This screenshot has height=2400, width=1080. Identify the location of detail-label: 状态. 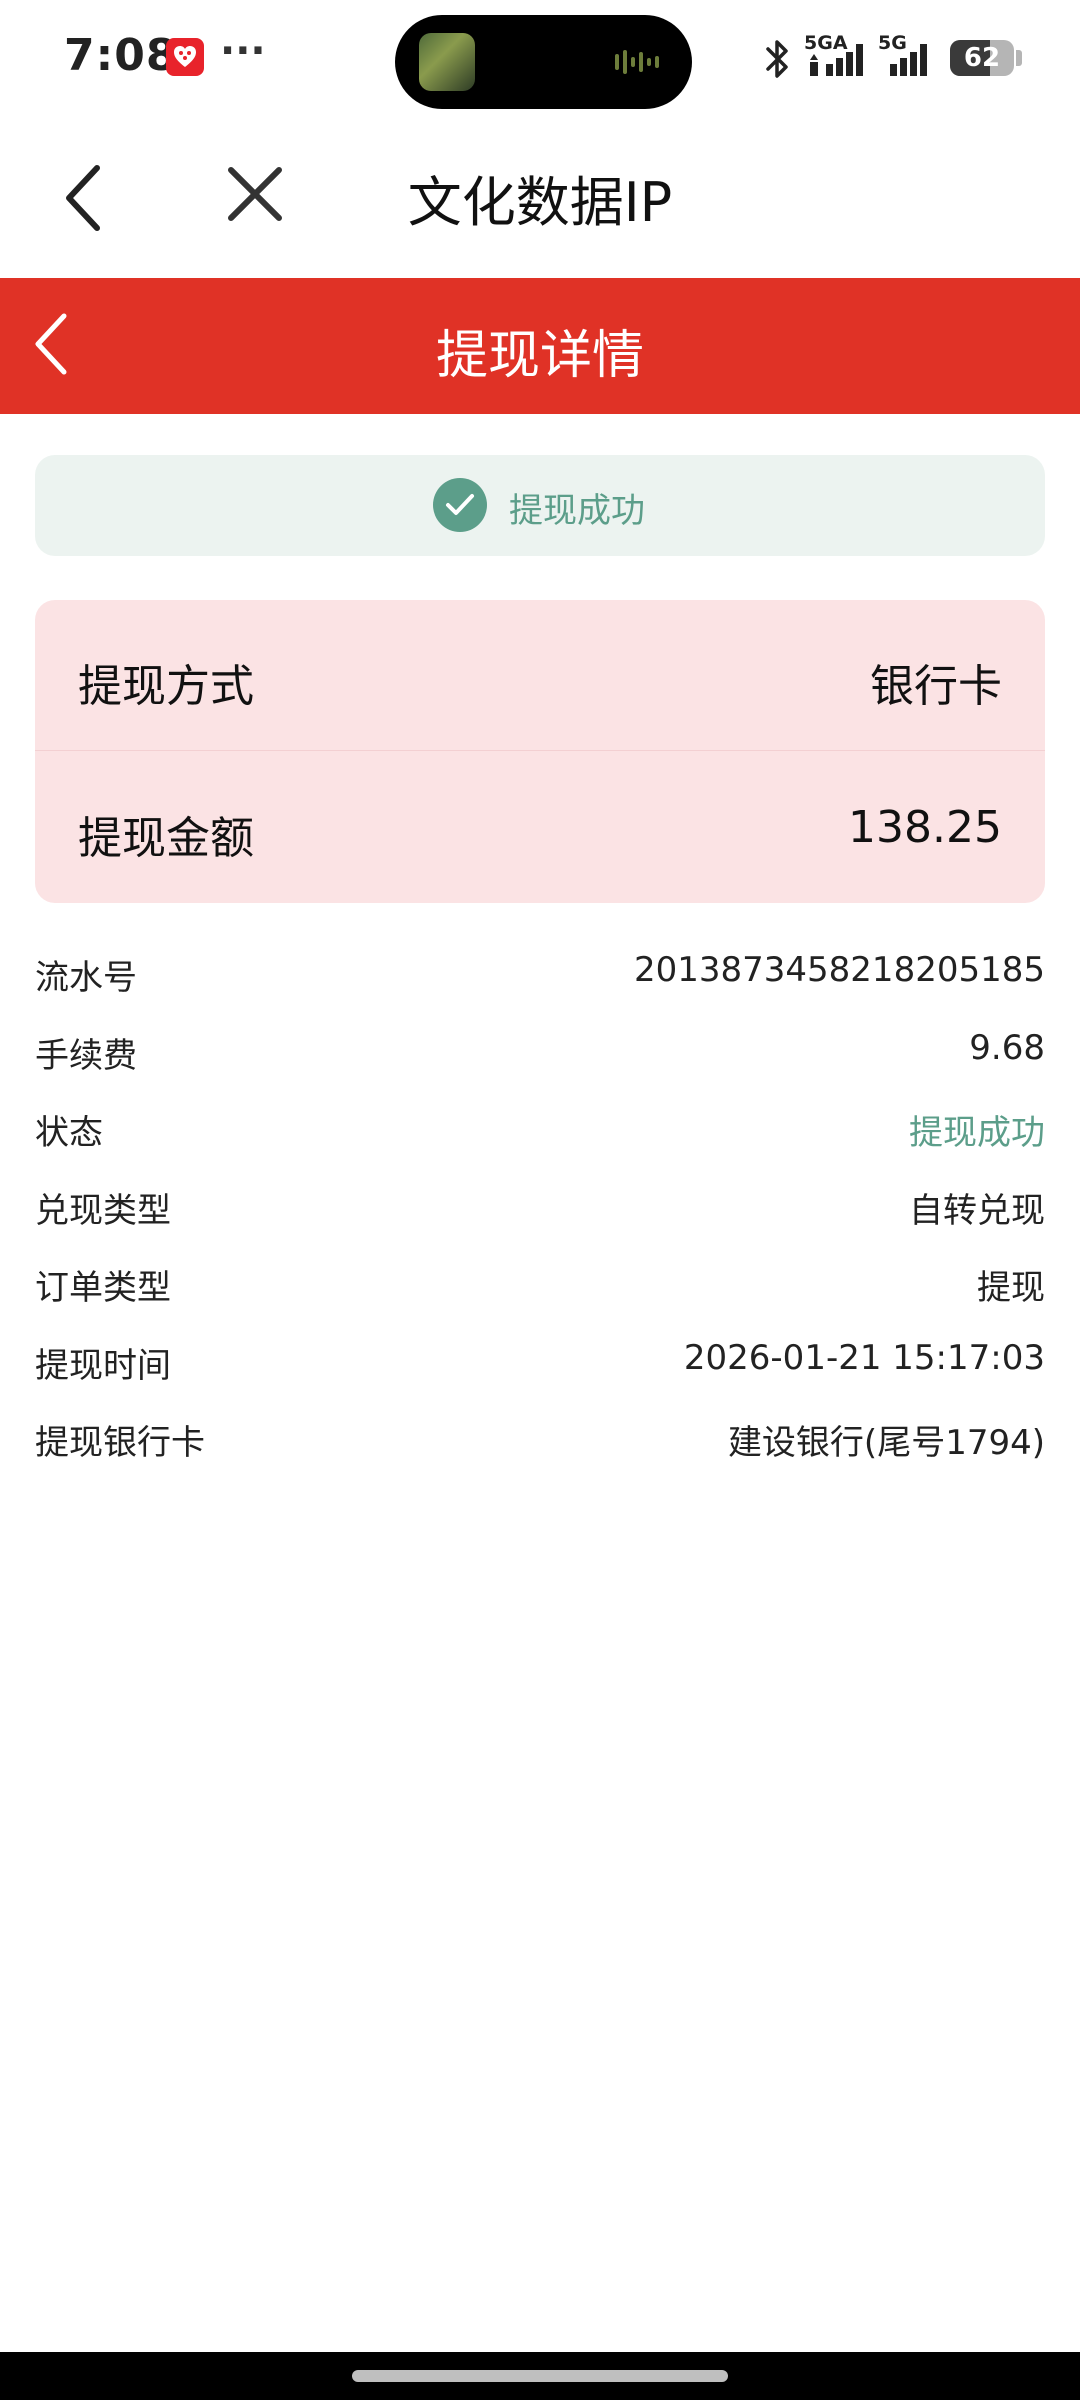
(69, 1133).